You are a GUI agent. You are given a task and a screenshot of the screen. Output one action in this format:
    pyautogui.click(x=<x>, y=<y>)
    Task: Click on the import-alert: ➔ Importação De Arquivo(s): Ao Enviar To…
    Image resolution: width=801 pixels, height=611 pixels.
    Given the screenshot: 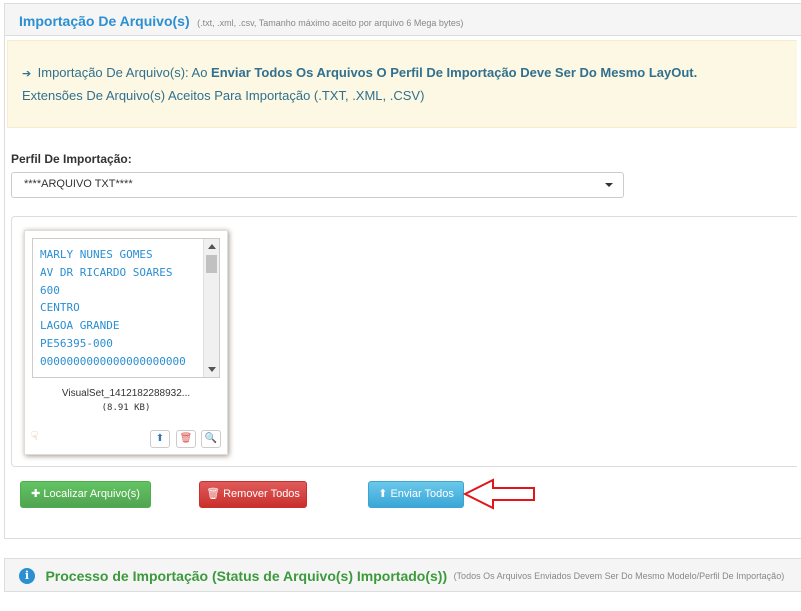 What is the action you would take?
    pyautogui.click(x=402, y=84)
    